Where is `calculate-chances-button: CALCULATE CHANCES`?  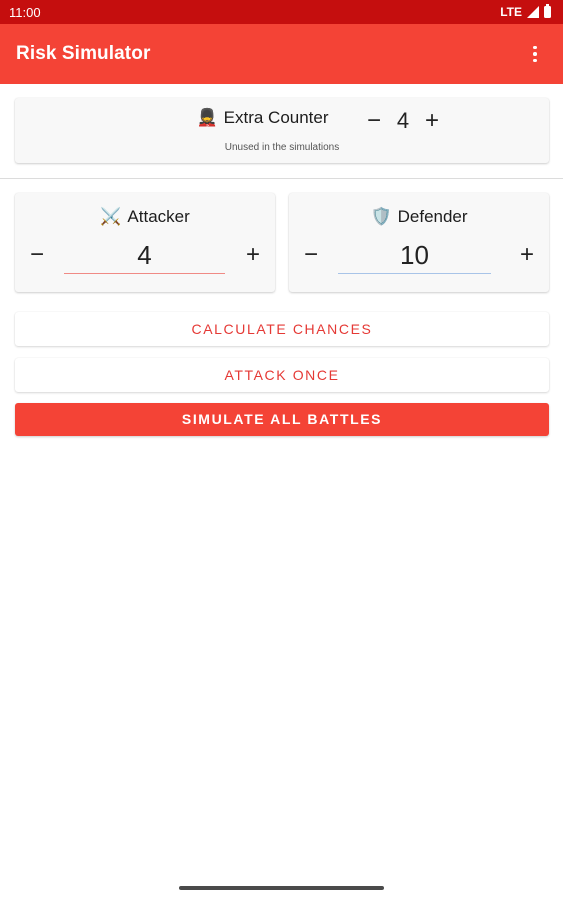
calculate-chances-button: CALCULATE CHANCES is located at coordinates (282, 329).